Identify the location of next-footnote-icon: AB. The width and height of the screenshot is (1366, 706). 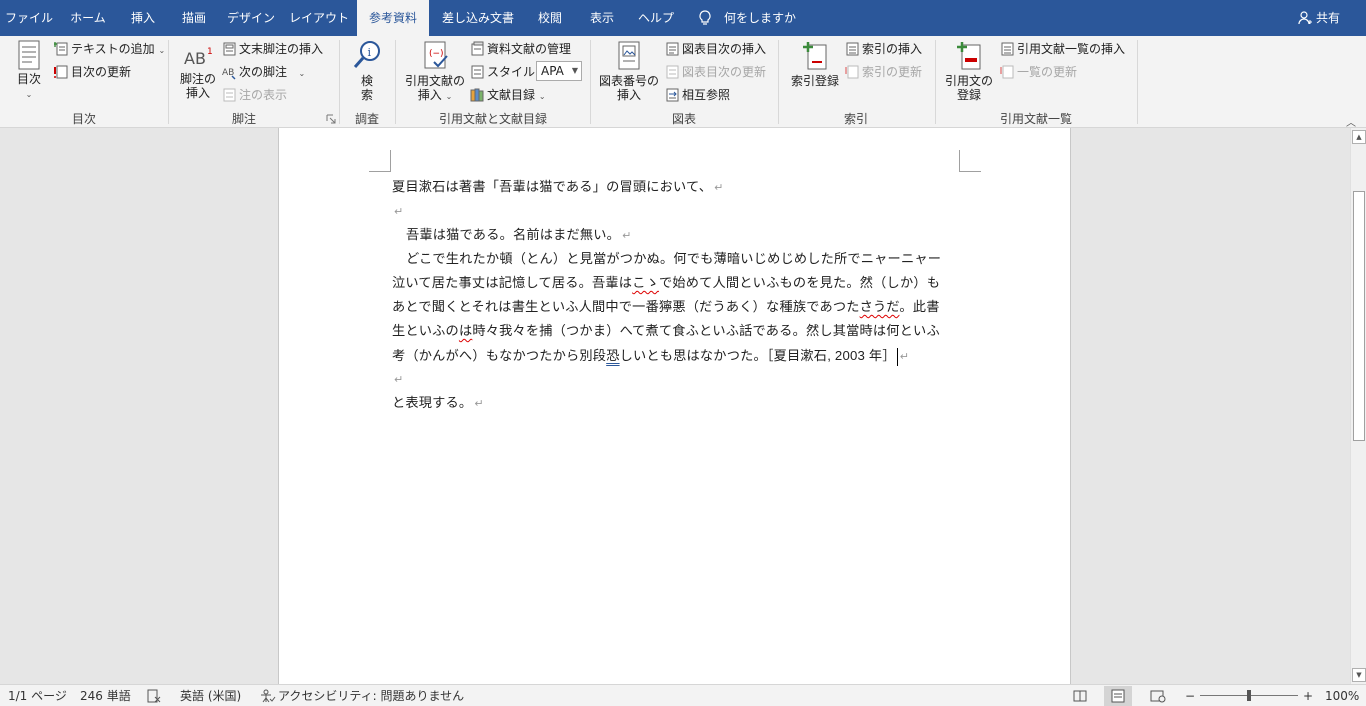
(229, 74).